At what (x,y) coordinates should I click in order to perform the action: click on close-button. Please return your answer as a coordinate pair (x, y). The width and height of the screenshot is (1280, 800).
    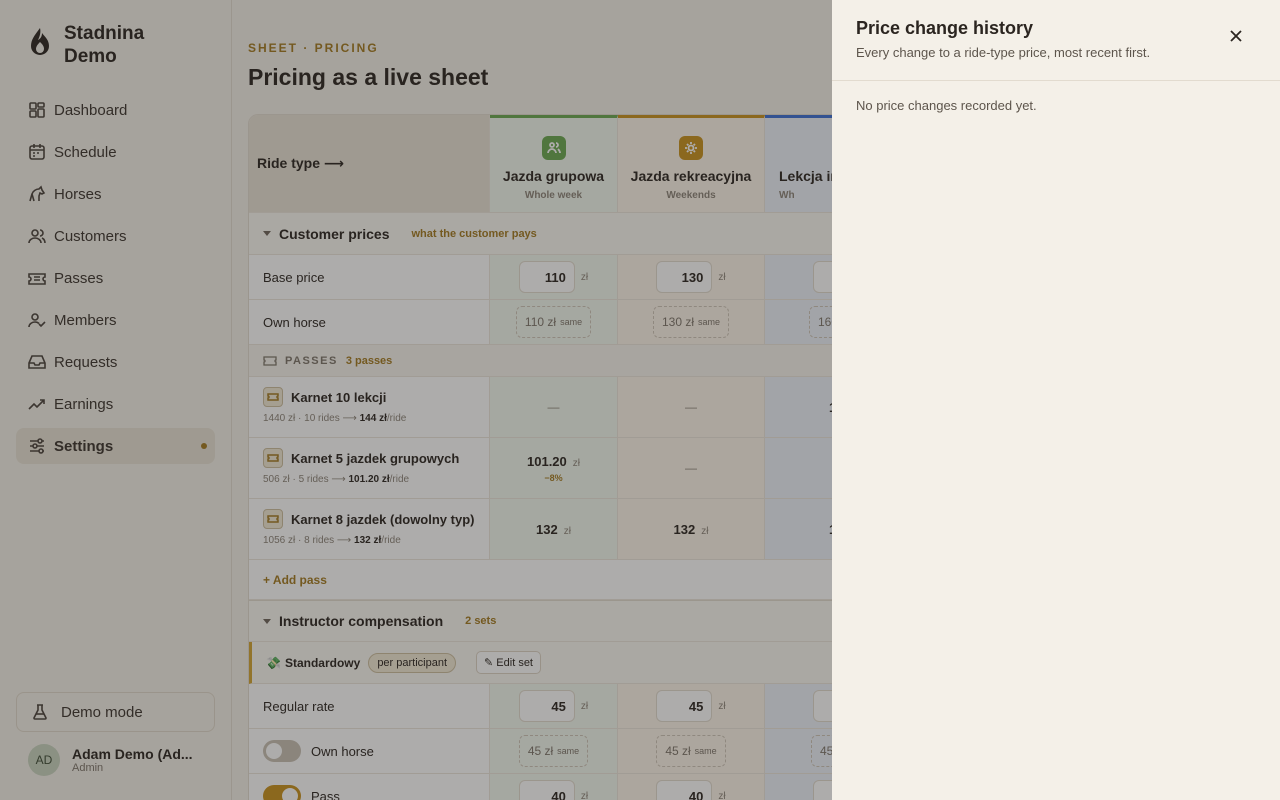
    Looking at the image, I should click on (1236, 36).